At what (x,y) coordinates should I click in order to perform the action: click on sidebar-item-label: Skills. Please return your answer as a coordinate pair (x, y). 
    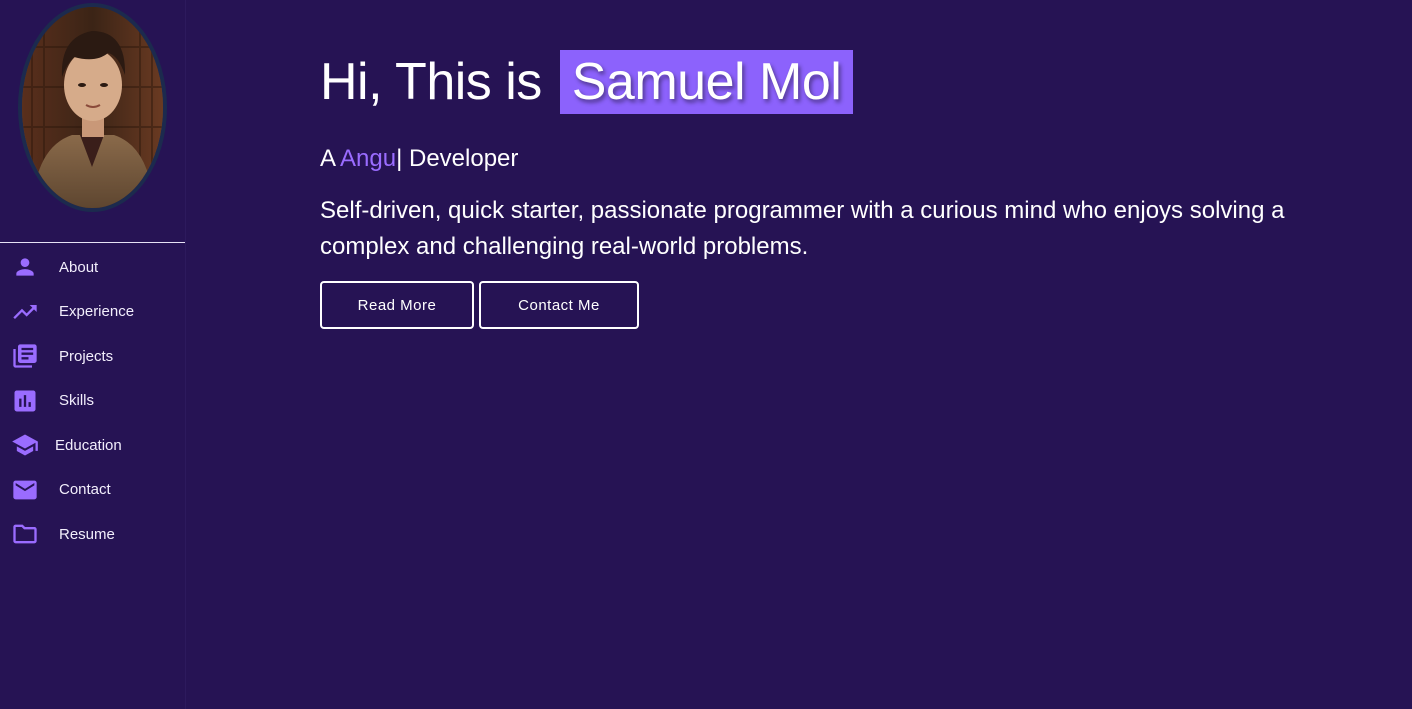
    Looking at the image, I should click on (77, 401).